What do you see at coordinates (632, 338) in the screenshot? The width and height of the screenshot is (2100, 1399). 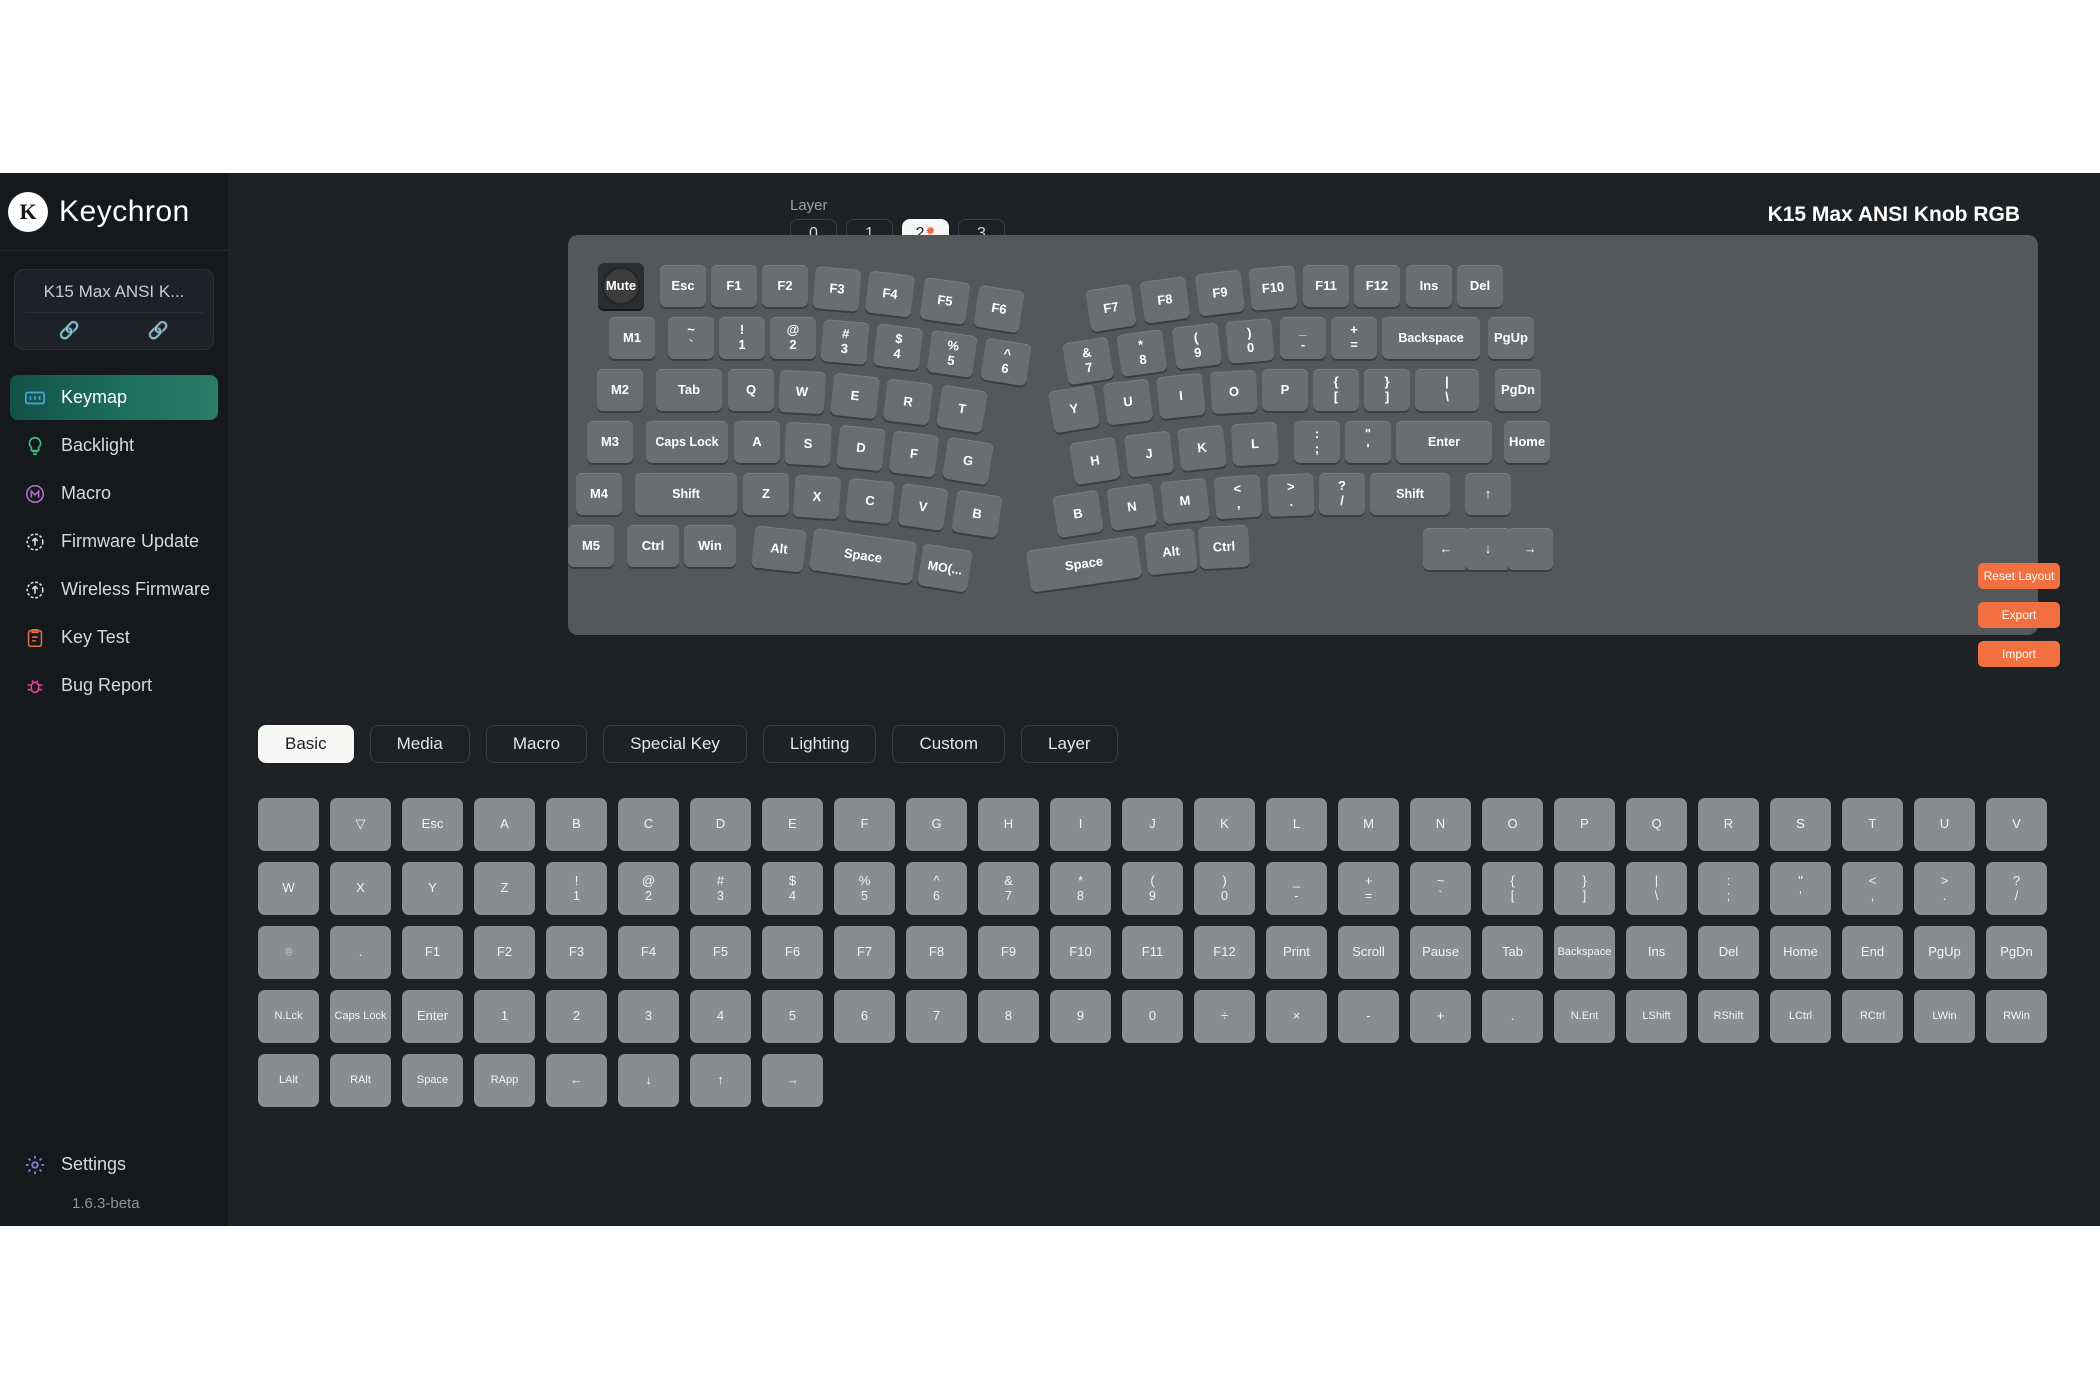 I see `keyboard-key: M1` at bounding box center [632, 338].